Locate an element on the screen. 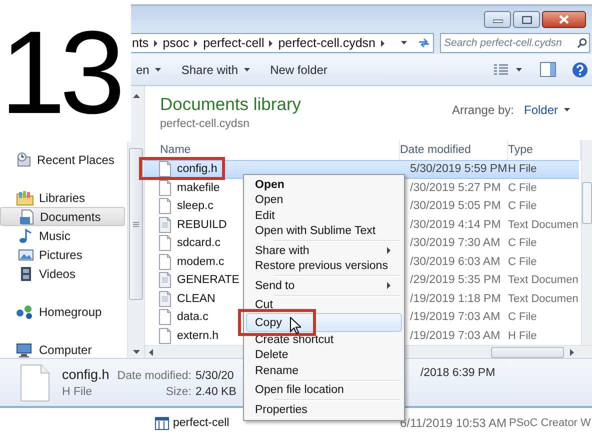 This screenshot has width=592, height=444. cursor-icon is located at coordinates (295, 325).